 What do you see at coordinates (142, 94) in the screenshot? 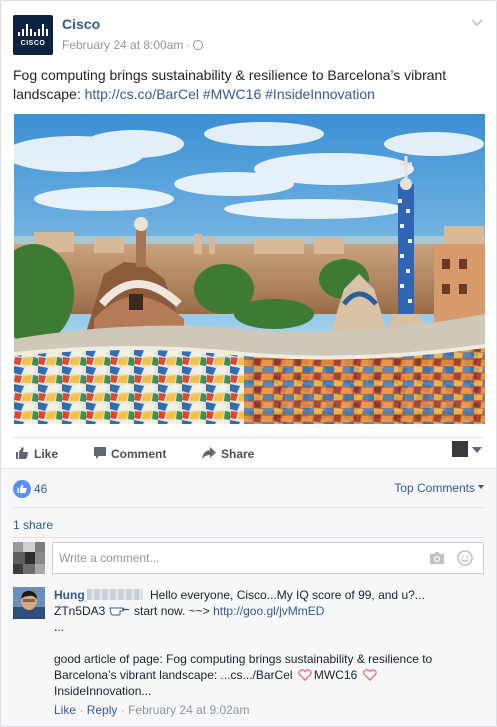
I see `post-link: http://cs.co/BarCel` at bounding box center [142, 94].